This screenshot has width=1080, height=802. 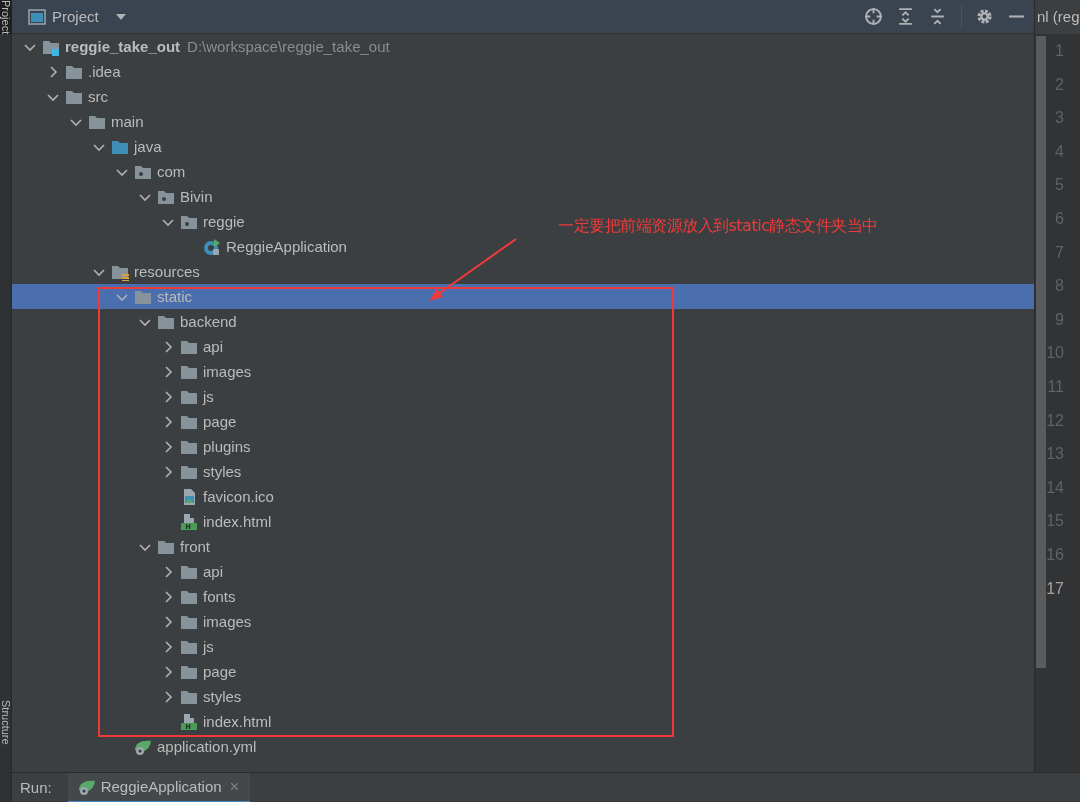 I want to click on collapse-all-icon, so click(x=937, y=16).